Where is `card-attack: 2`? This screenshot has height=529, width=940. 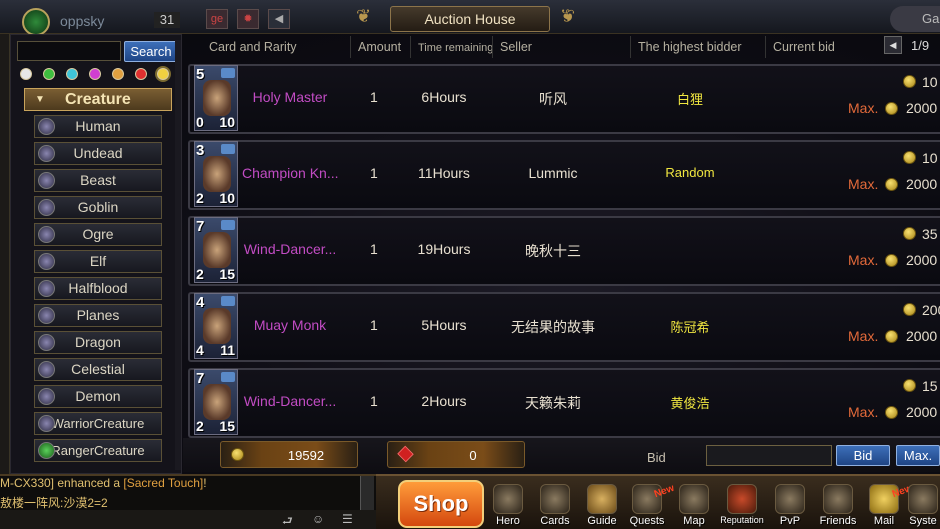
card-attack: 2 is located at coordinates (200, 274).